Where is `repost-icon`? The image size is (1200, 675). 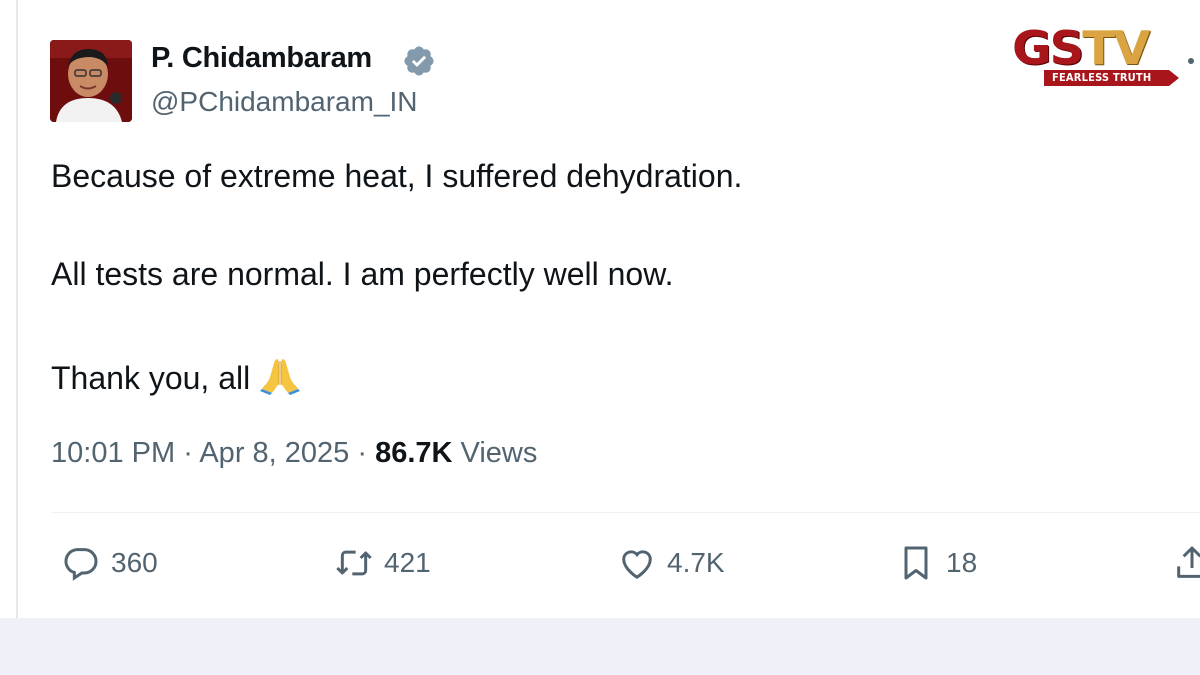
repost-icon is located at coordinates (354, 563).